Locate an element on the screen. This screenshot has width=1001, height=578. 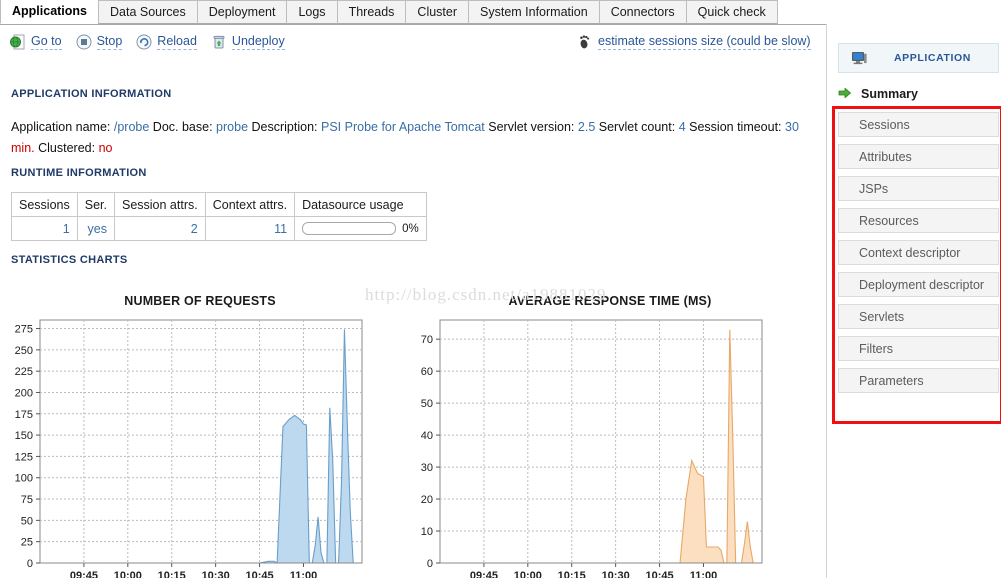
cell-serializable: yes is located at coordinates (95, 228).